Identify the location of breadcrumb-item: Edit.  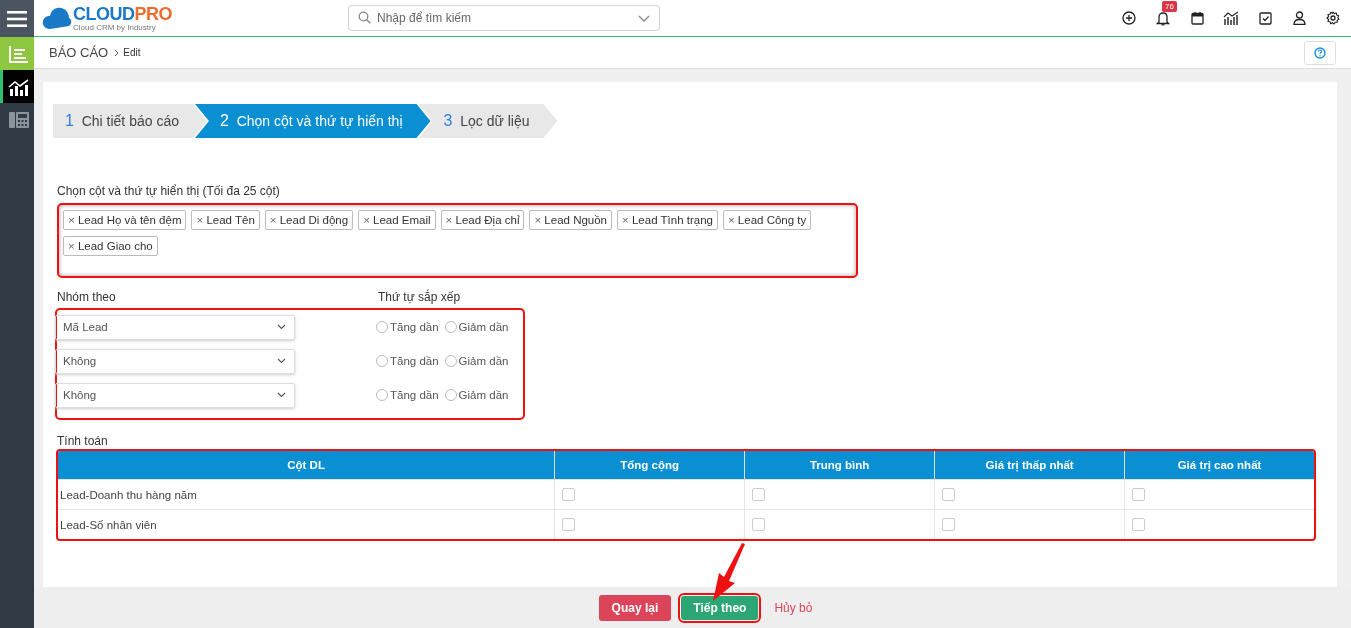
(132, 52).